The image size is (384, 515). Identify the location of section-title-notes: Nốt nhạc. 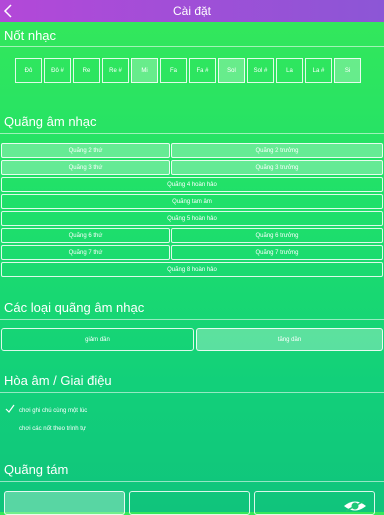
(30, 35).